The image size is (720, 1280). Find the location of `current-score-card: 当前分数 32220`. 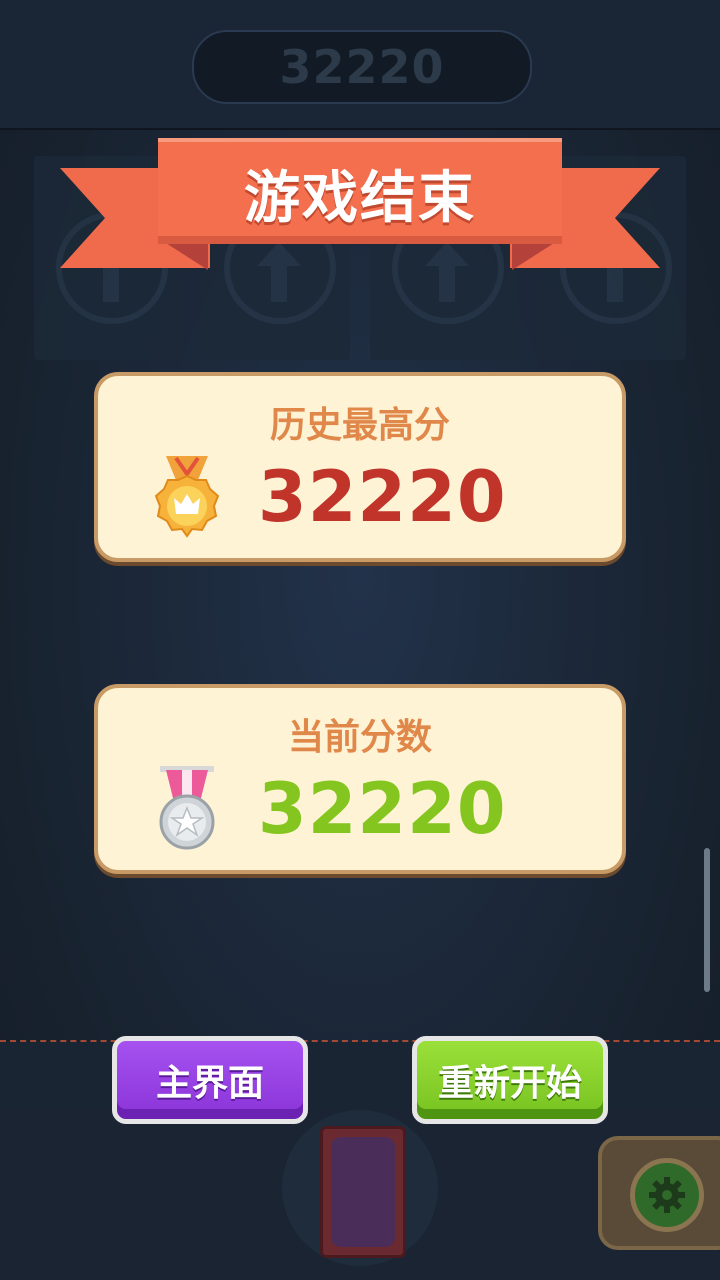

current-score-card: 当前分数 32220 is located at coordinates (360, 779).